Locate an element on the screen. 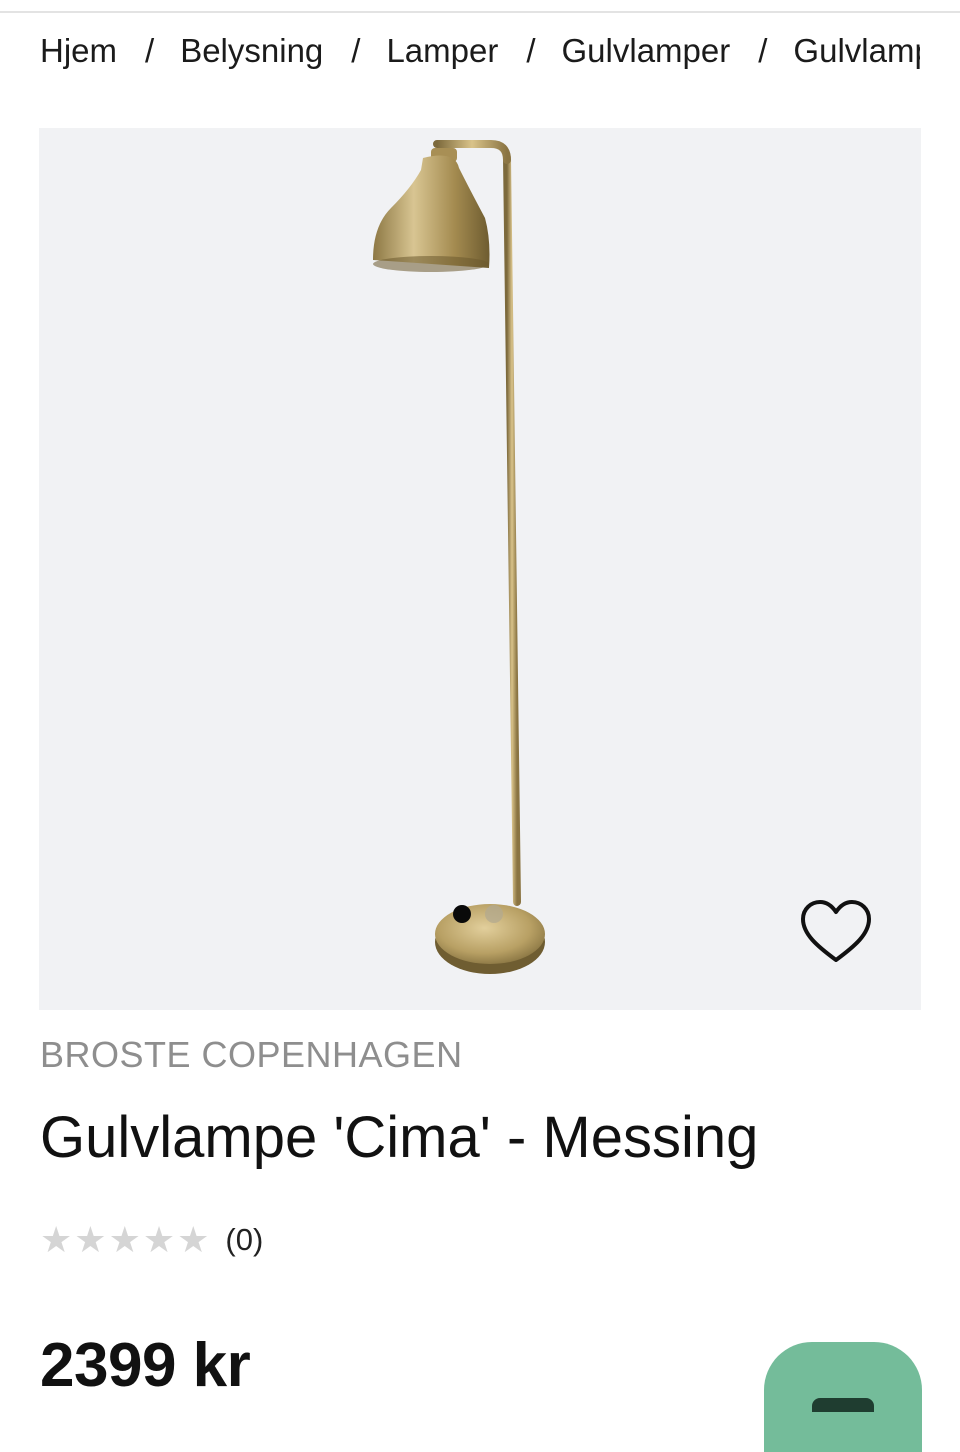 This screenshot has height=1452, width=960. cart-icon is located at coordinates (843, 1405).